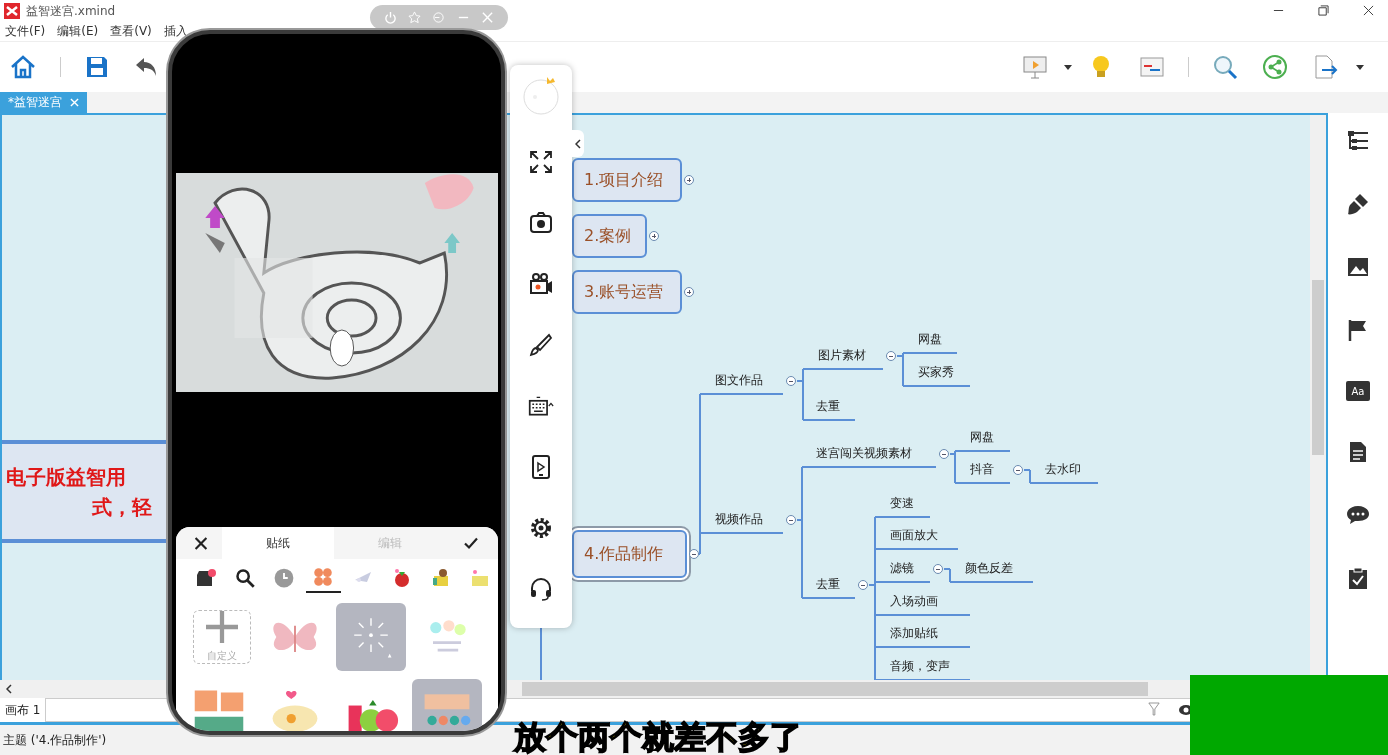 This screenshot has width=1388, height=755. I want to click on subtopic: 入场动画, so click(925, 603).